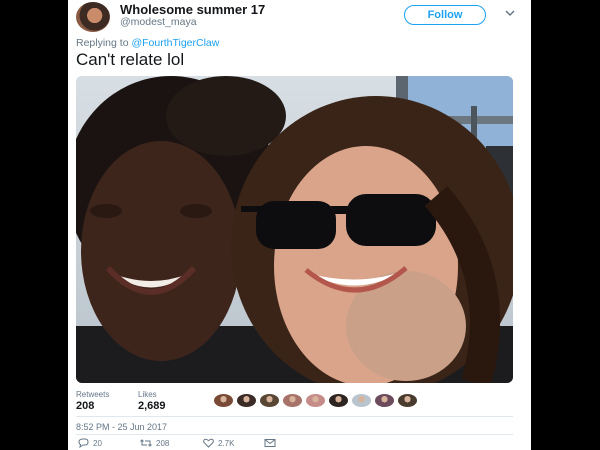 The image size is (600, 450). What do you see at coordinates (158, 22) in the screenshot?
I see `user-handle: @modest_maya` at bounding box center [158, 22].